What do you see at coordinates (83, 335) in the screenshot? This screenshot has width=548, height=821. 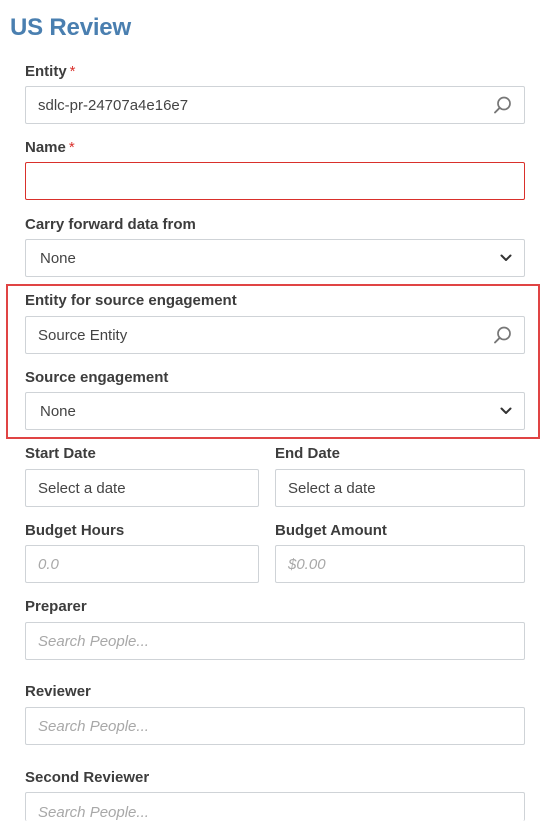 I see `source-entity-value: Source Entity` at bounding box center [83, 335].